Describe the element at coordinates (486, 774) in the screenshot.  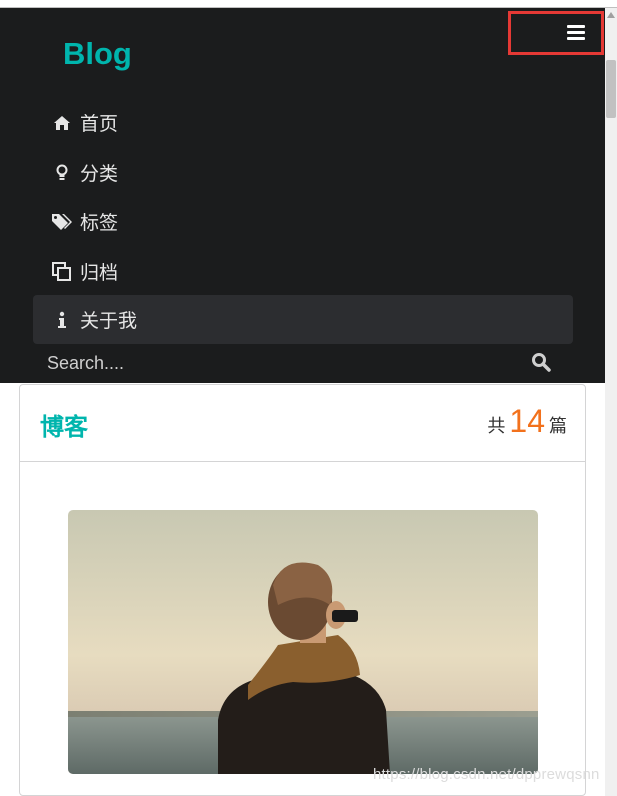
I see `watermark: https://blog.csdn.net/dpprewqsnn` at that location.